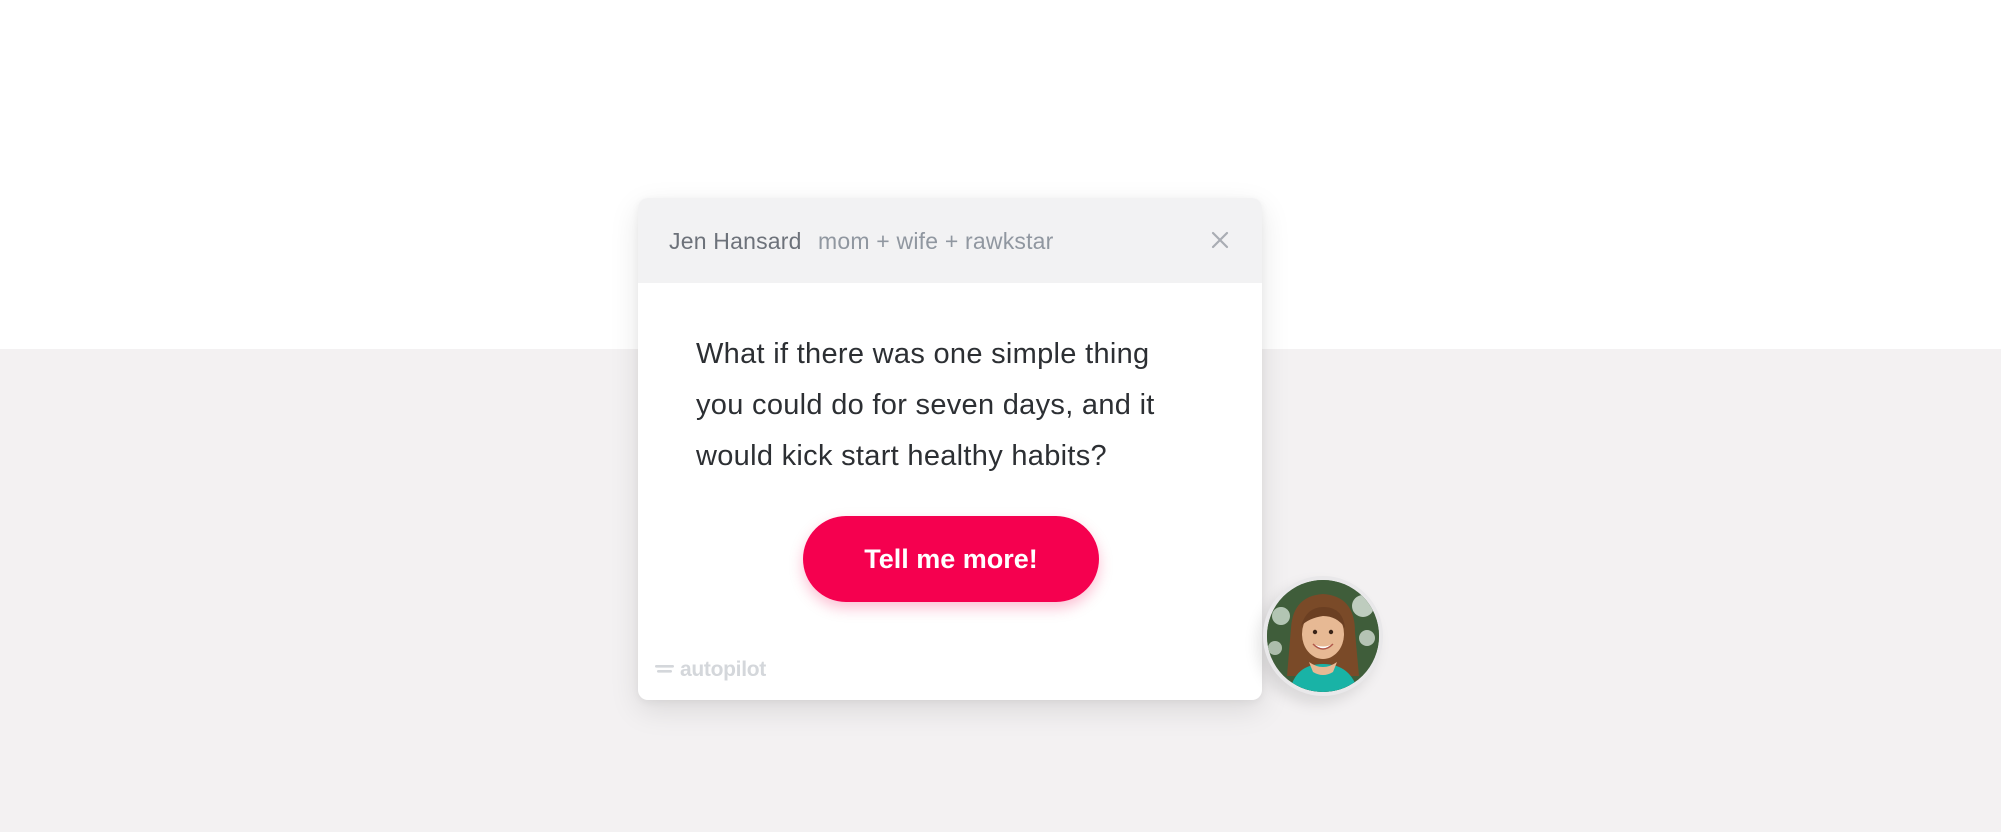 The image size is (2001, 832). I want to click on branding-text: autopilot, so click(723, 669).